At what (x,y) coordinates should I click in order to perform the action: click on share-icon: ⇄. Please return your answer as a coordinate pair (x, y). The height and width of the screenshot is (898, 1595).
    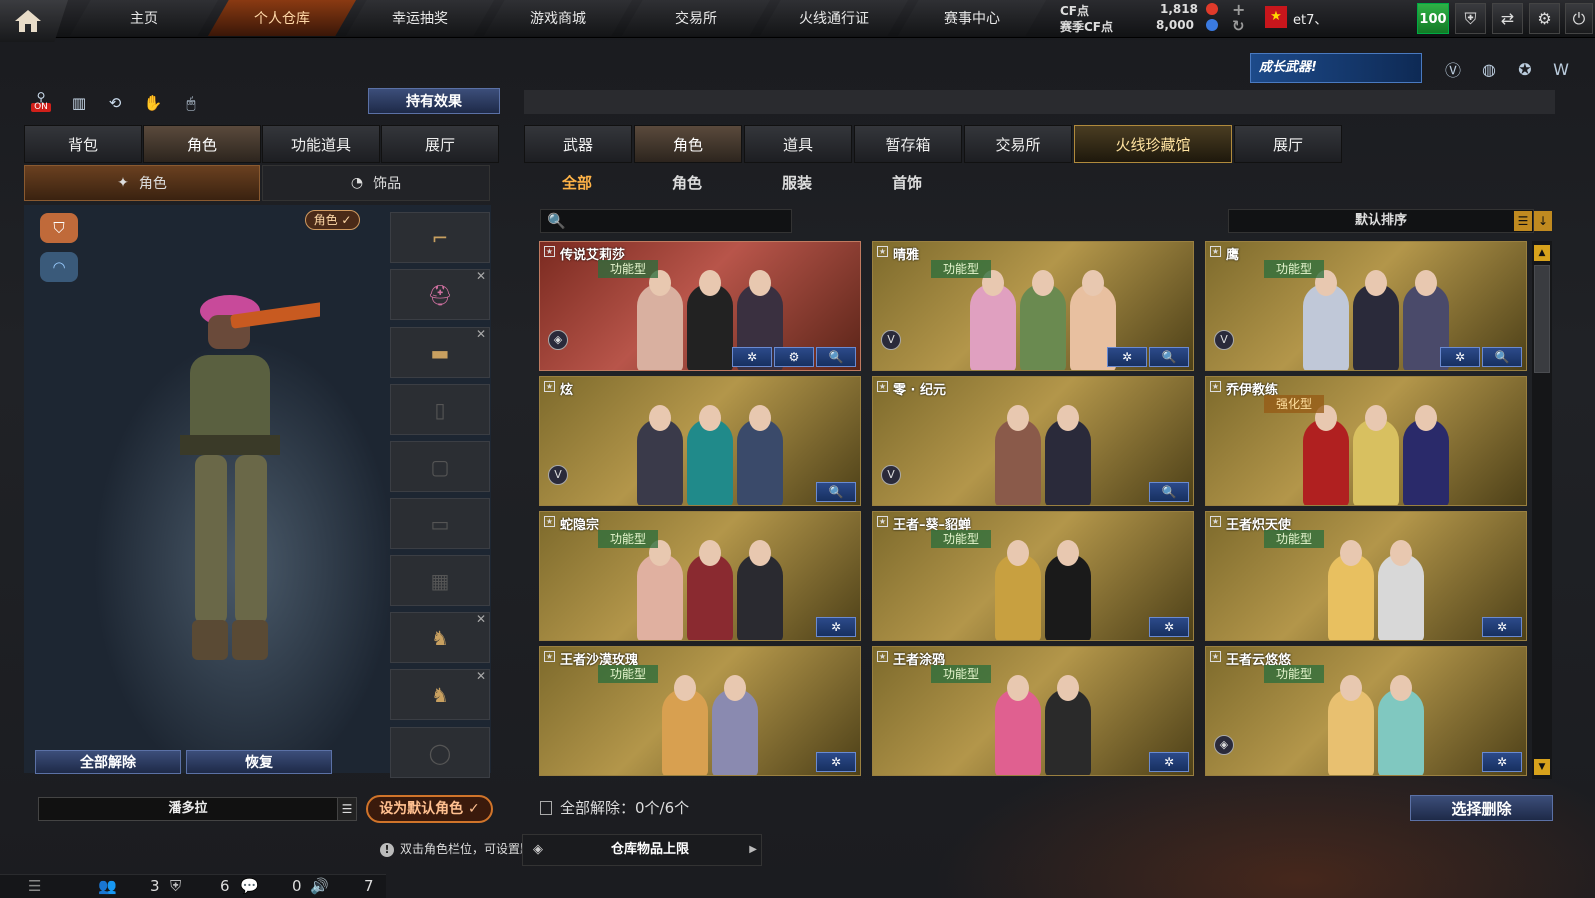
    Looking at the image, I should click on (1507, 18).